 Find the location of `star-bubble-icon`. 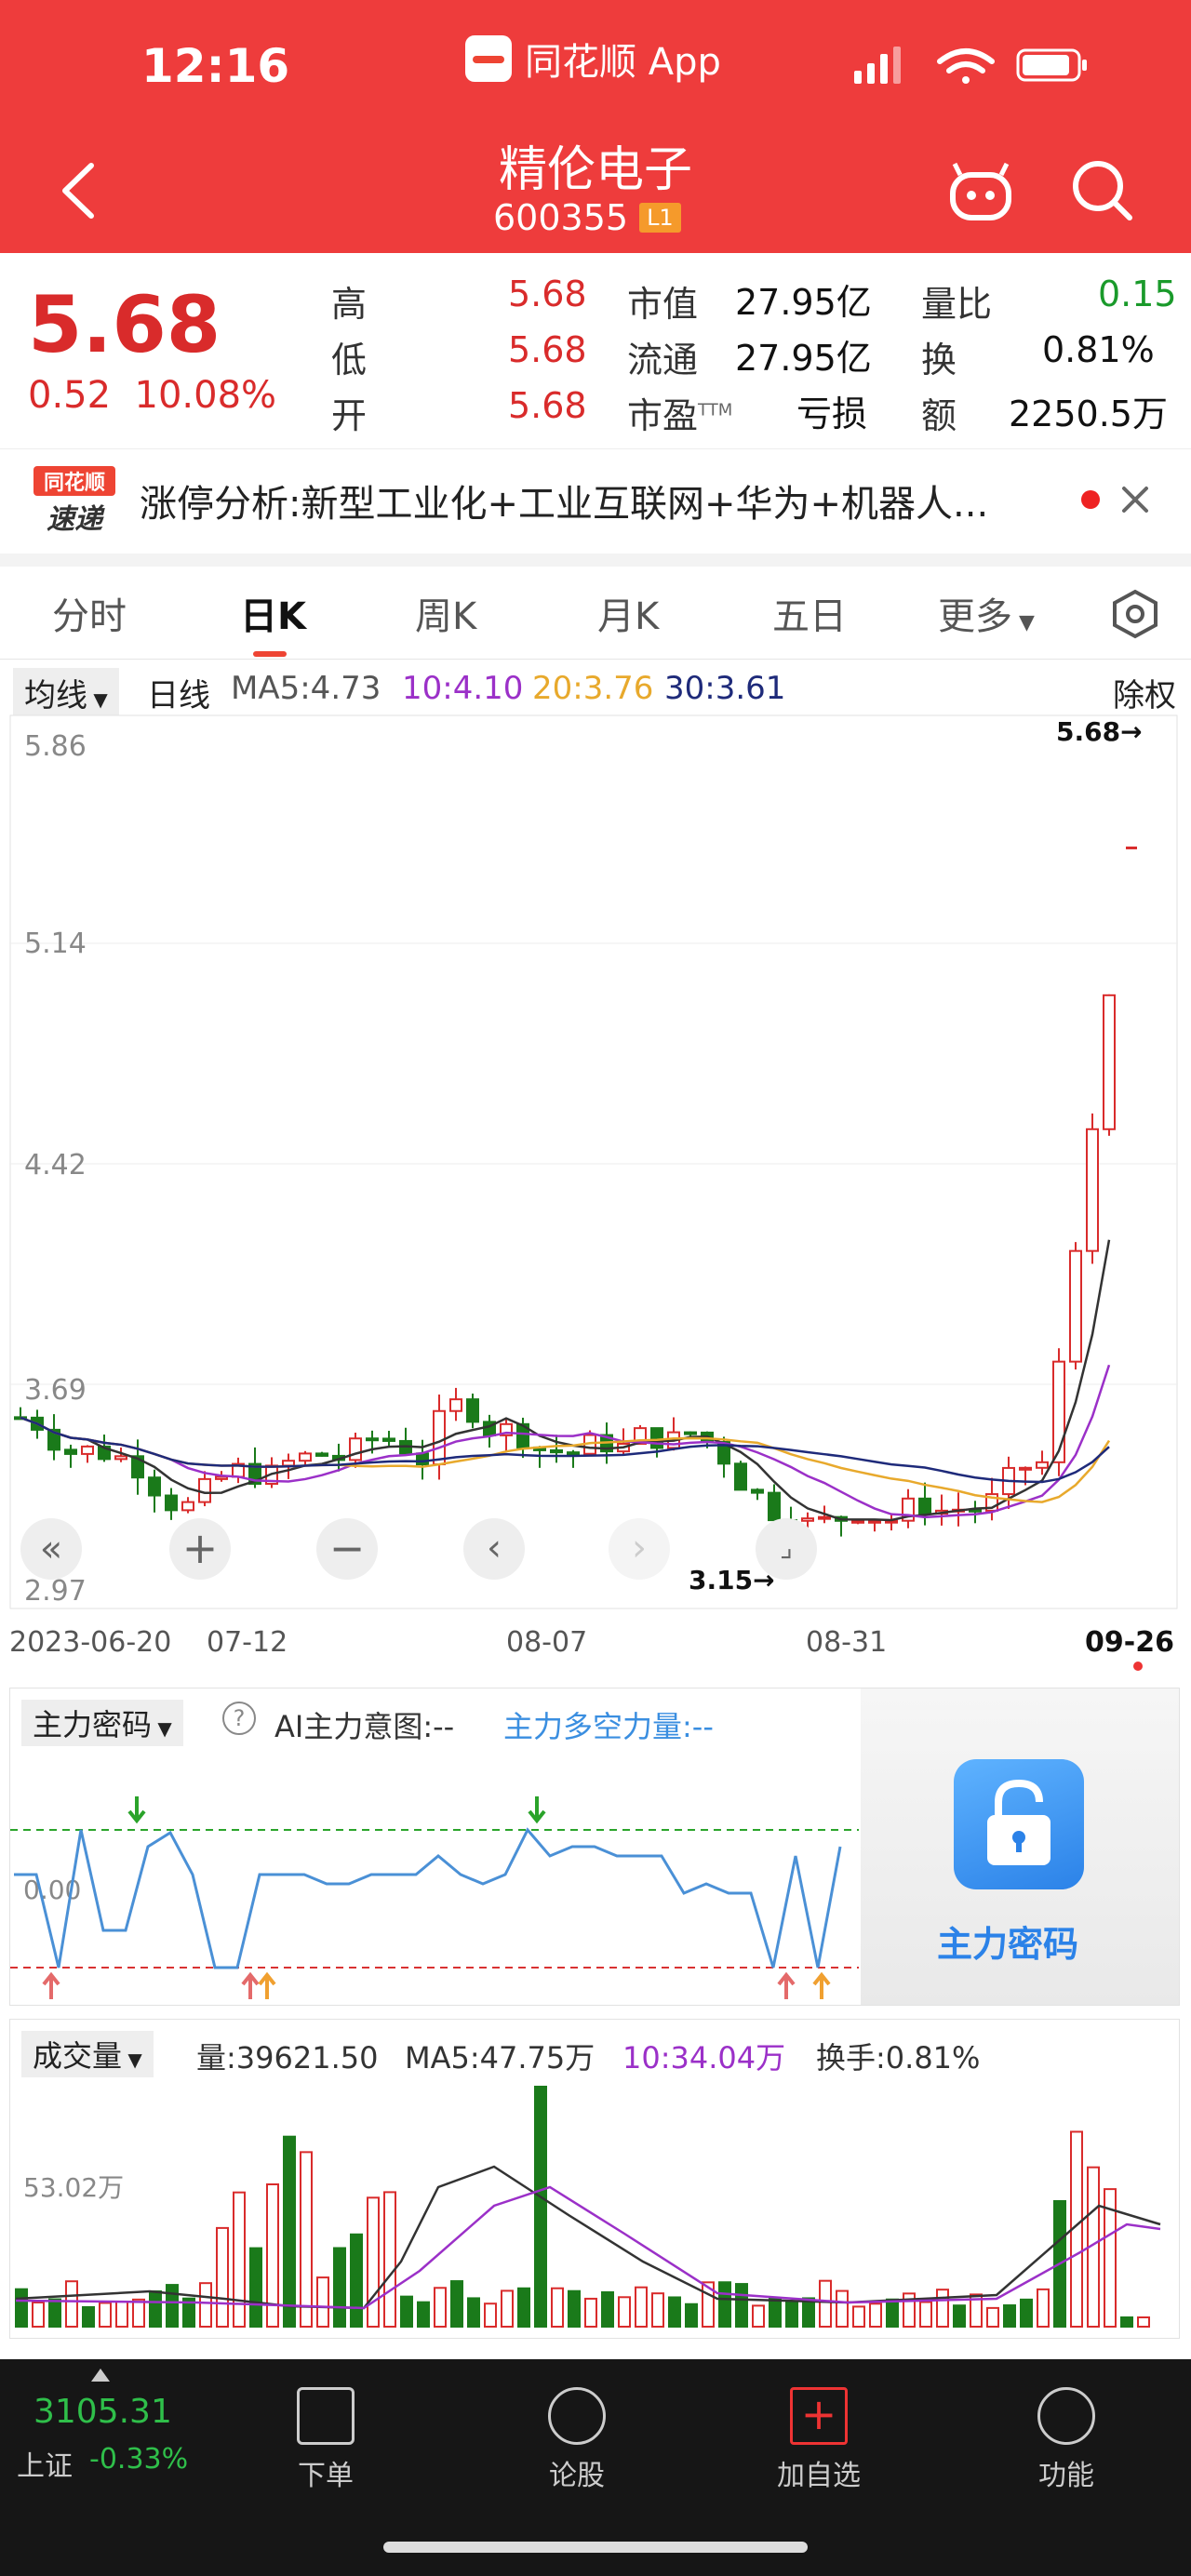

star-bubble-icon is located at coordinates (577, 2416).